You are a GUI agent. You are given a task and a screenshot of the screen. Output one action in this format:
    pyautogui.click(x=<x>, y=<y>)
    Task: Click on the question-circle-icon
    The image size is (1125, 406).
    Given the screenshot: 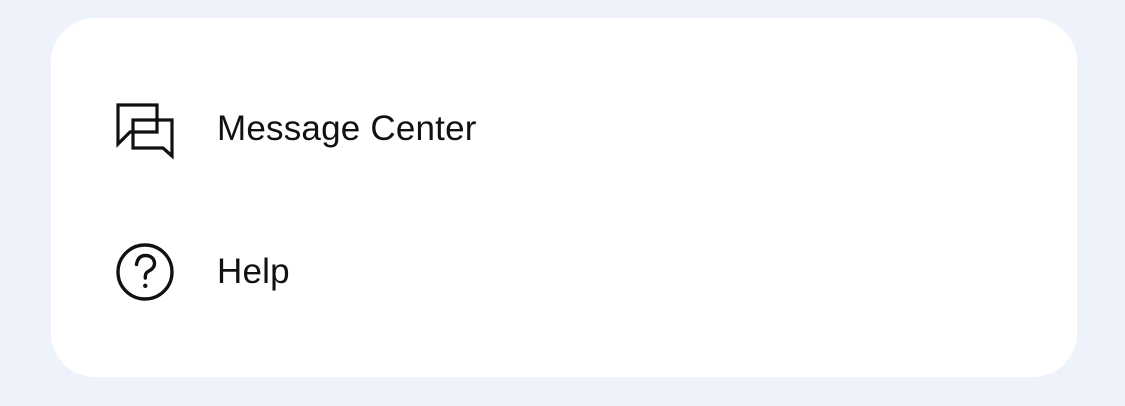 What is the action you would take?
    pyautogui.click(x=145, y=271)
    